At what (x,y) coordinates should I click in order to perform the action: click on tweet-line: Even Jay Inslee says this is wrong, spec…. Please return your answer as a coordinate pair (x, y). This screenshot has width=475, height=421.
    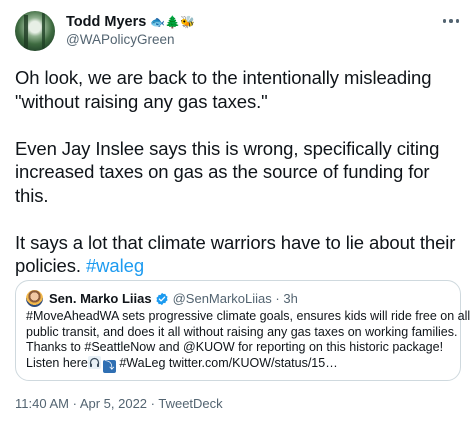
    Looking at the image, I should click on (227, 148).